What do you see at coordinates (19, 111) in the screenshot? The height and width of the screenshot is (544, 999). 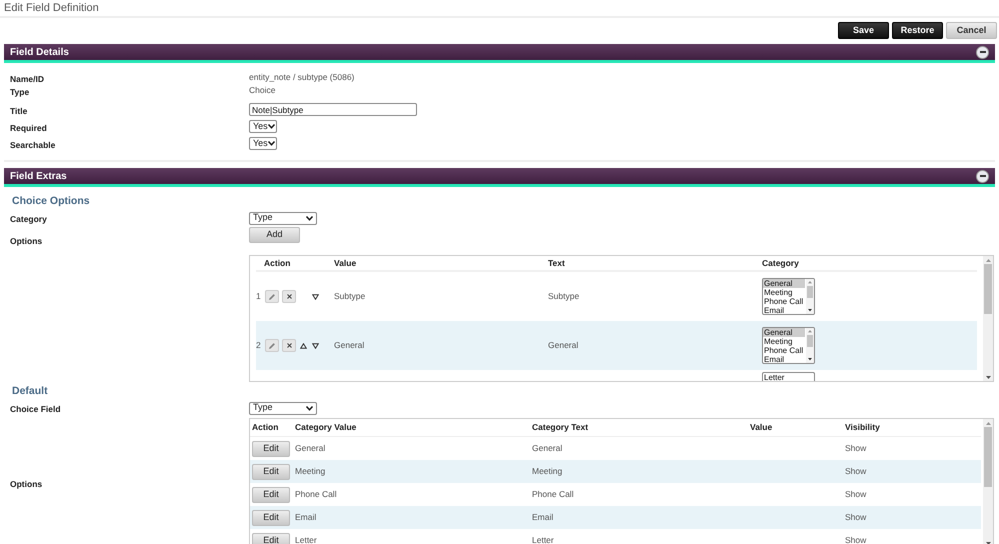 I see `field-label: Title` at bounding box center [19, 111].